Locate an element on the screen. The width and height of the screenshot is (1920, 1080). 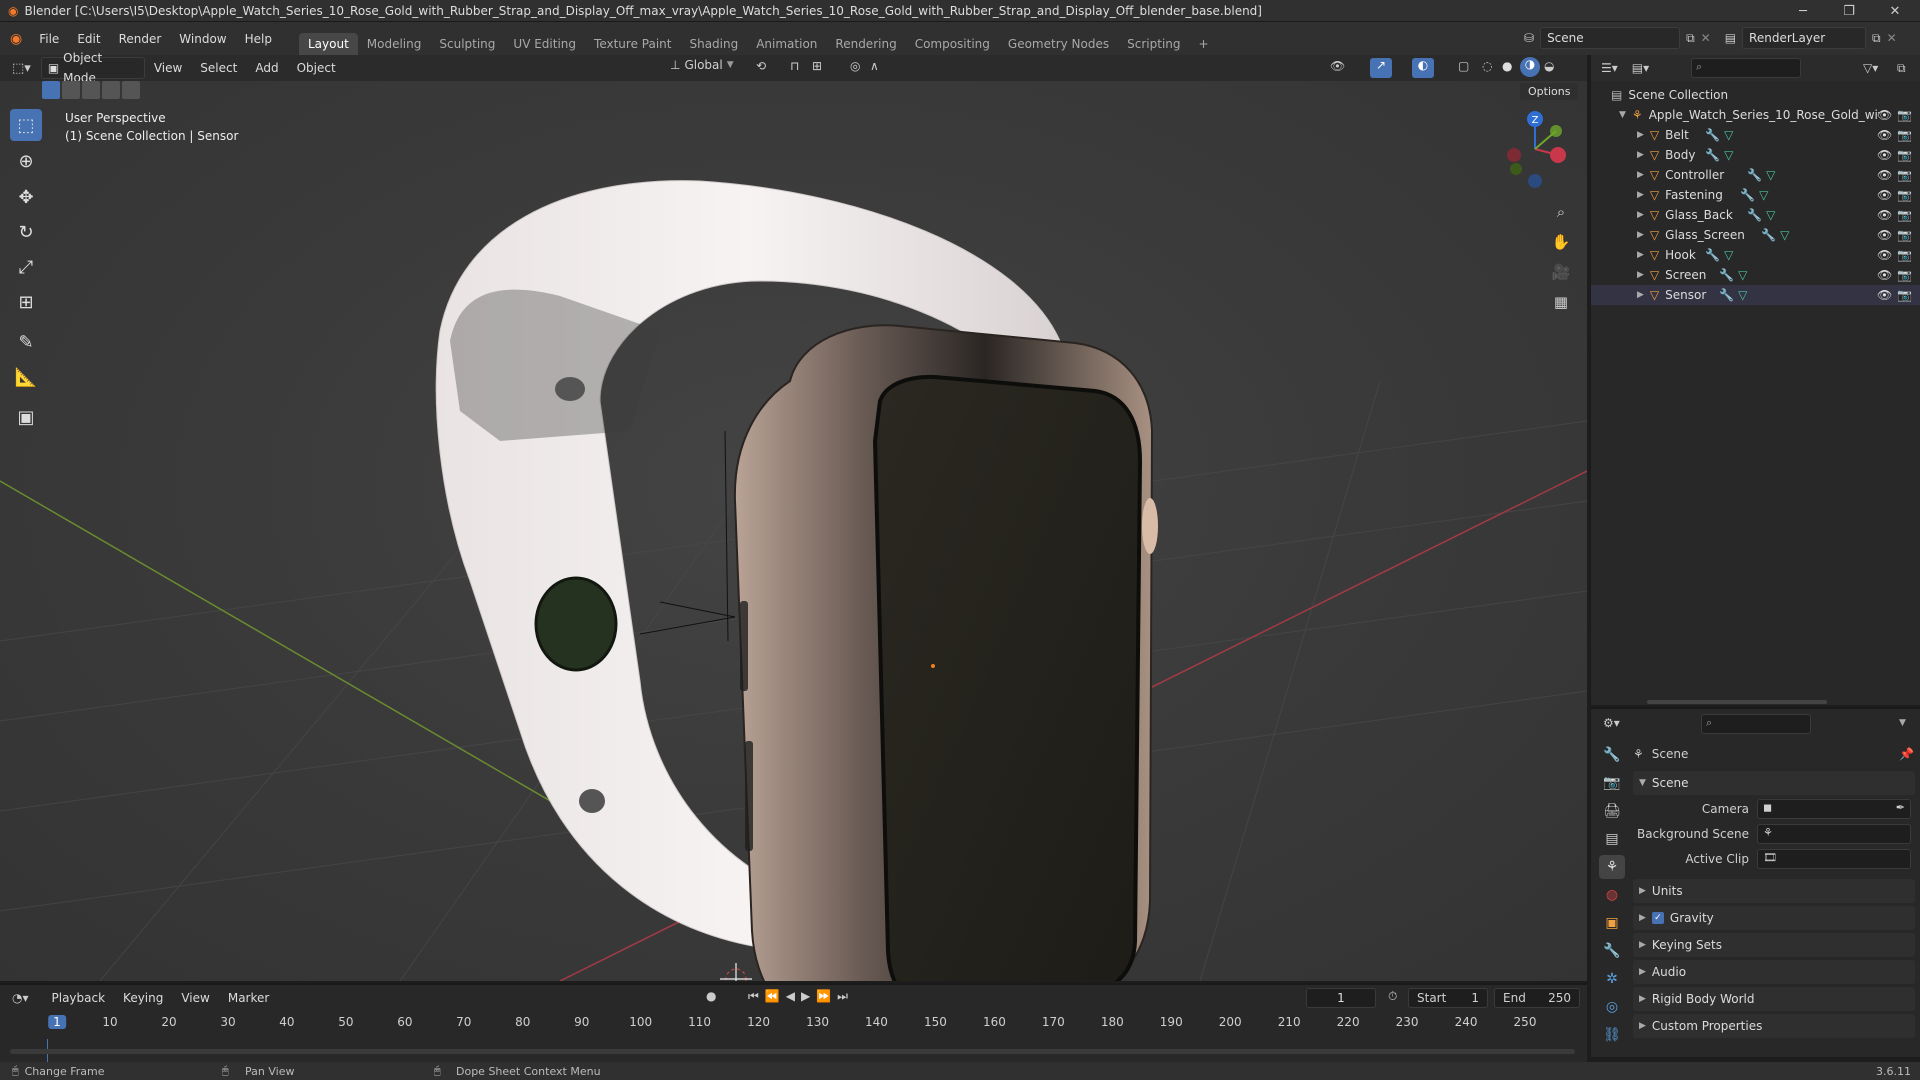
panel-header-rigid-body-world: ▶ Rigid Body World is located at coordinates (1774, 999).